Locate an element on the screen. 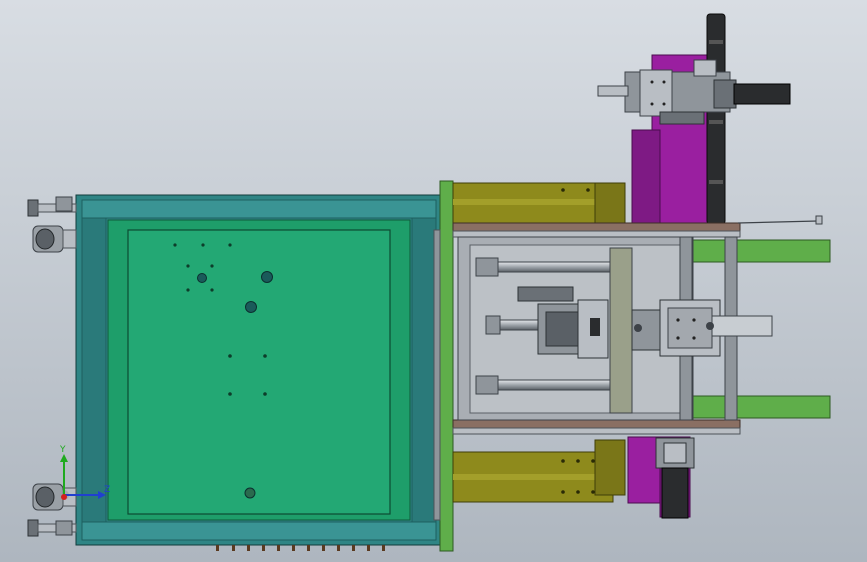  caster-wheel-top is located at coordinates (54, 239).